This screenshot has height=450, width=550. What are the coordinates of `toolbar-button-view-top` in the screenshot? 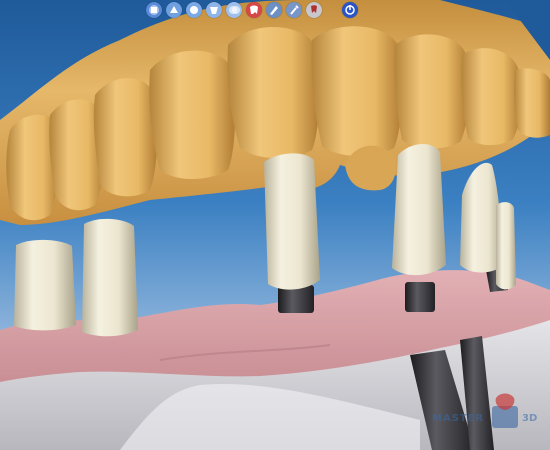 It's located at (194, 10).